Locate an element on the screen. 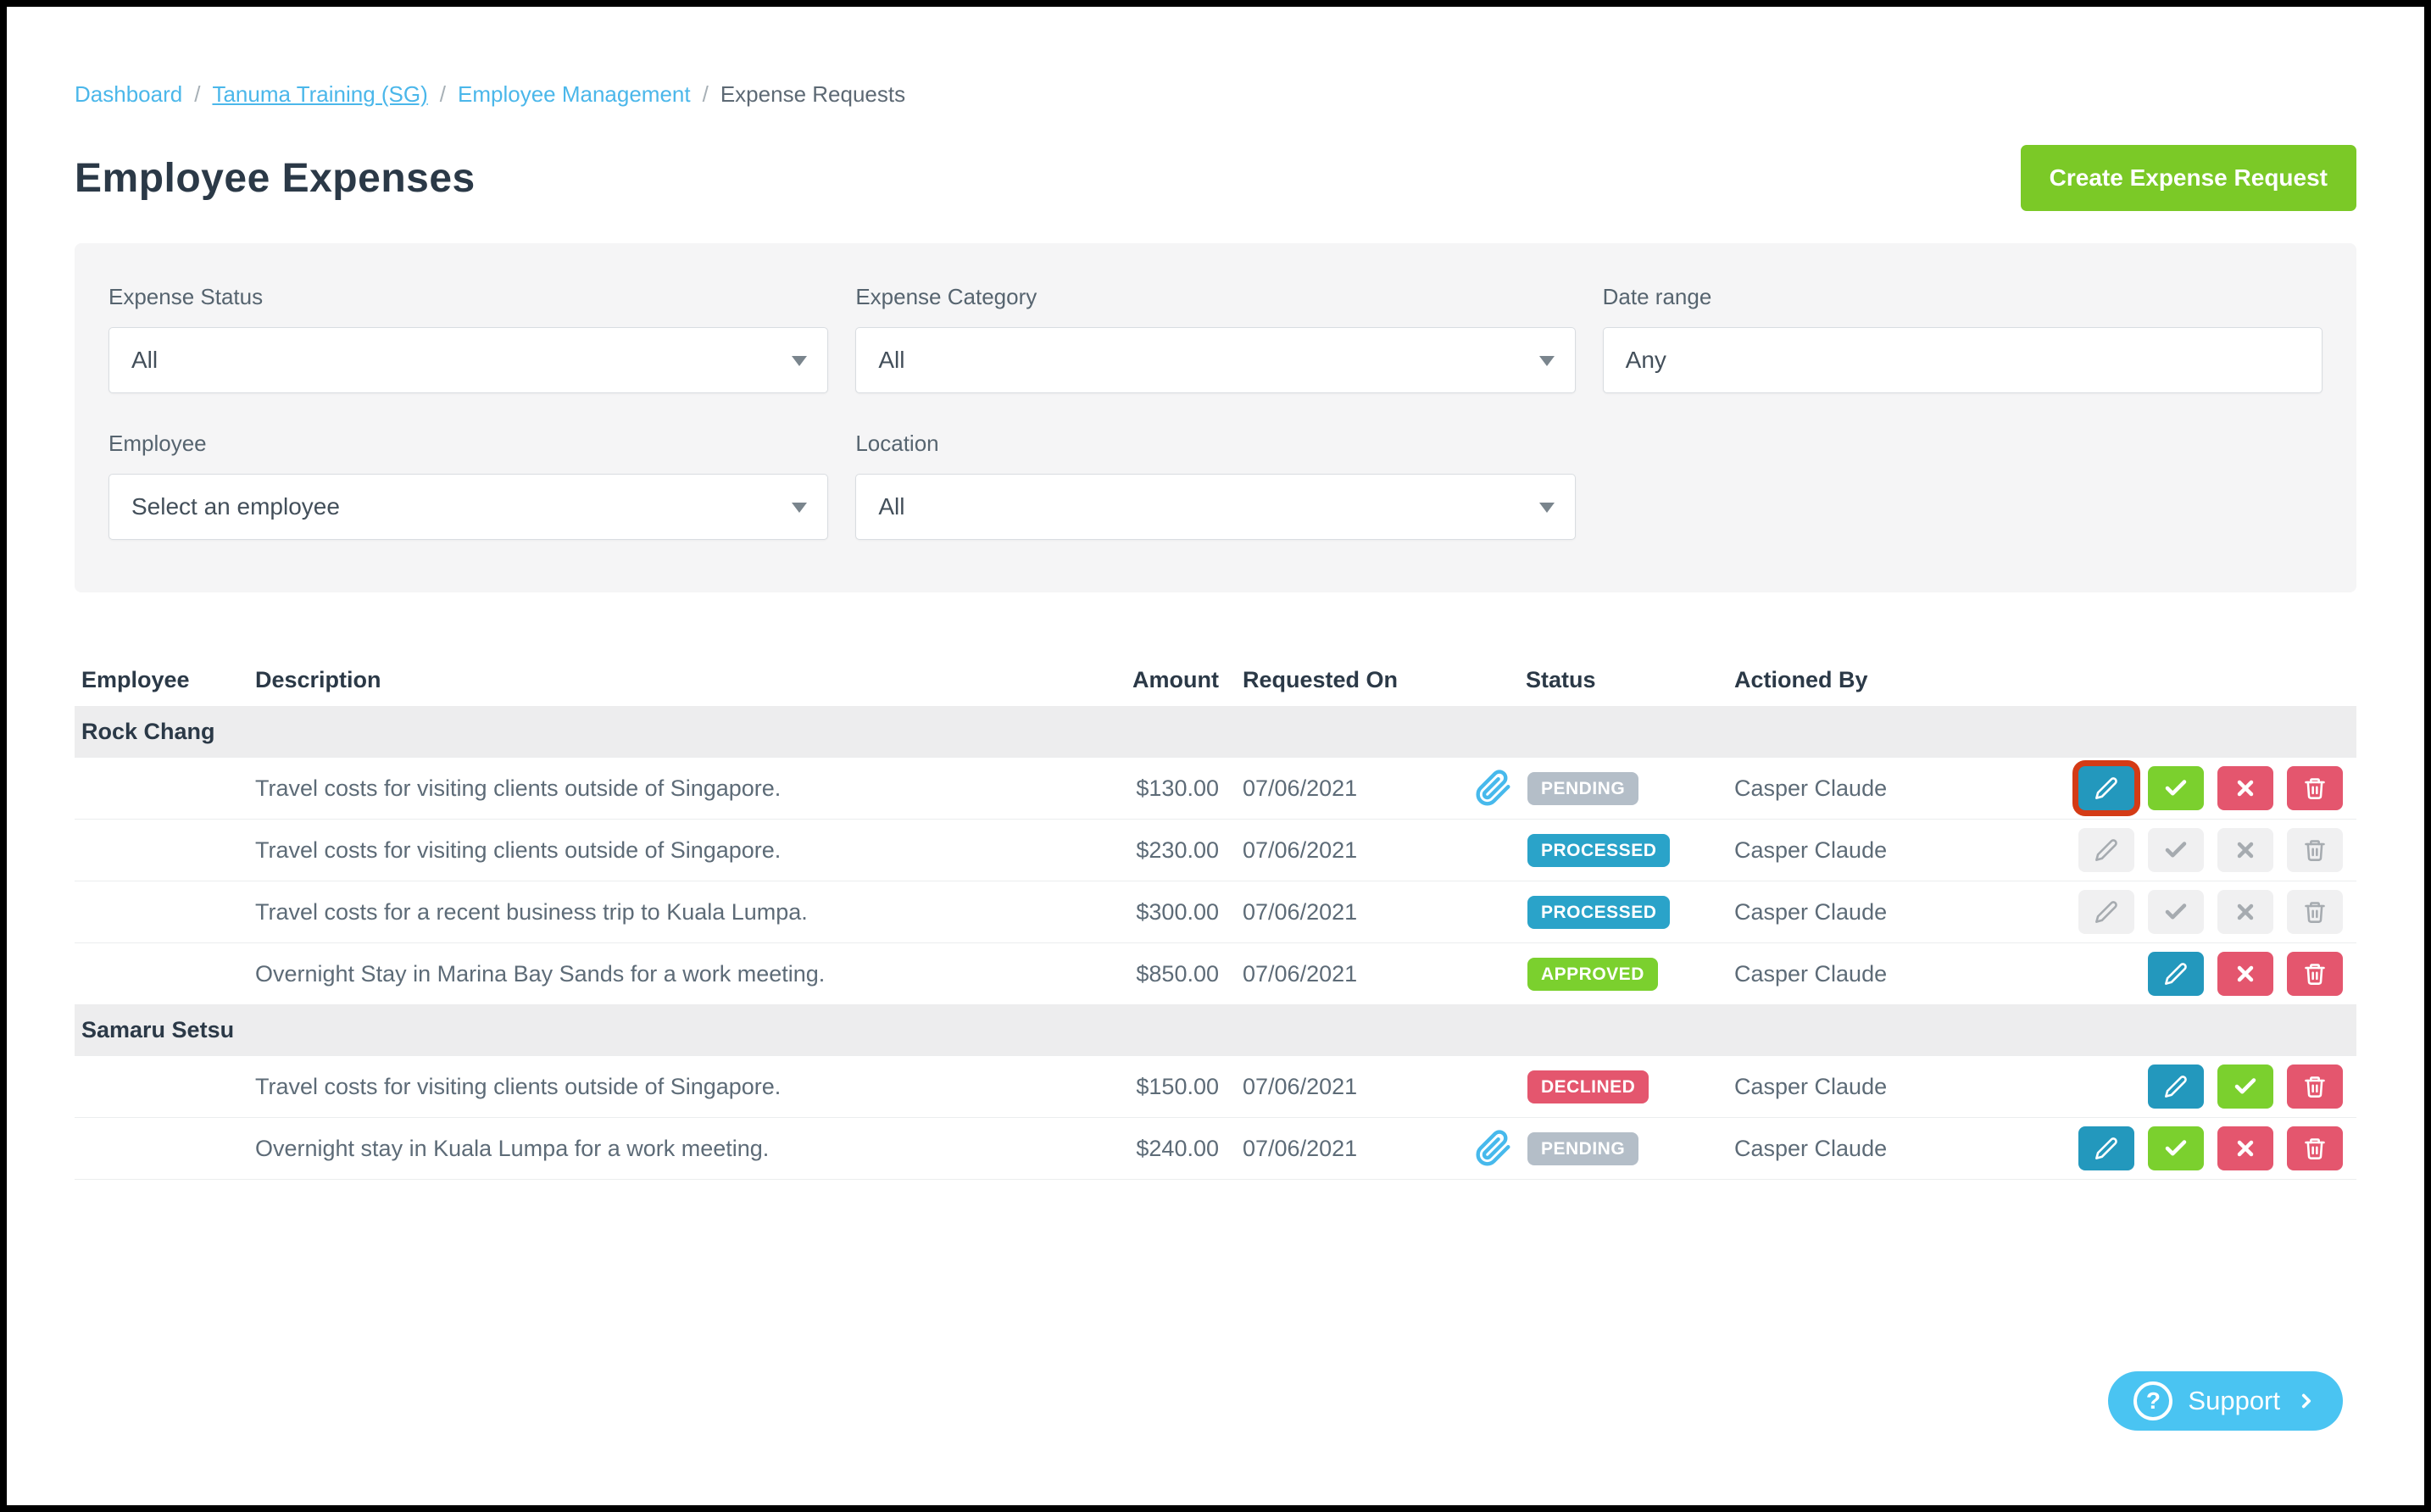  support-button: ? Support is located at coordinates (2225, 1401).